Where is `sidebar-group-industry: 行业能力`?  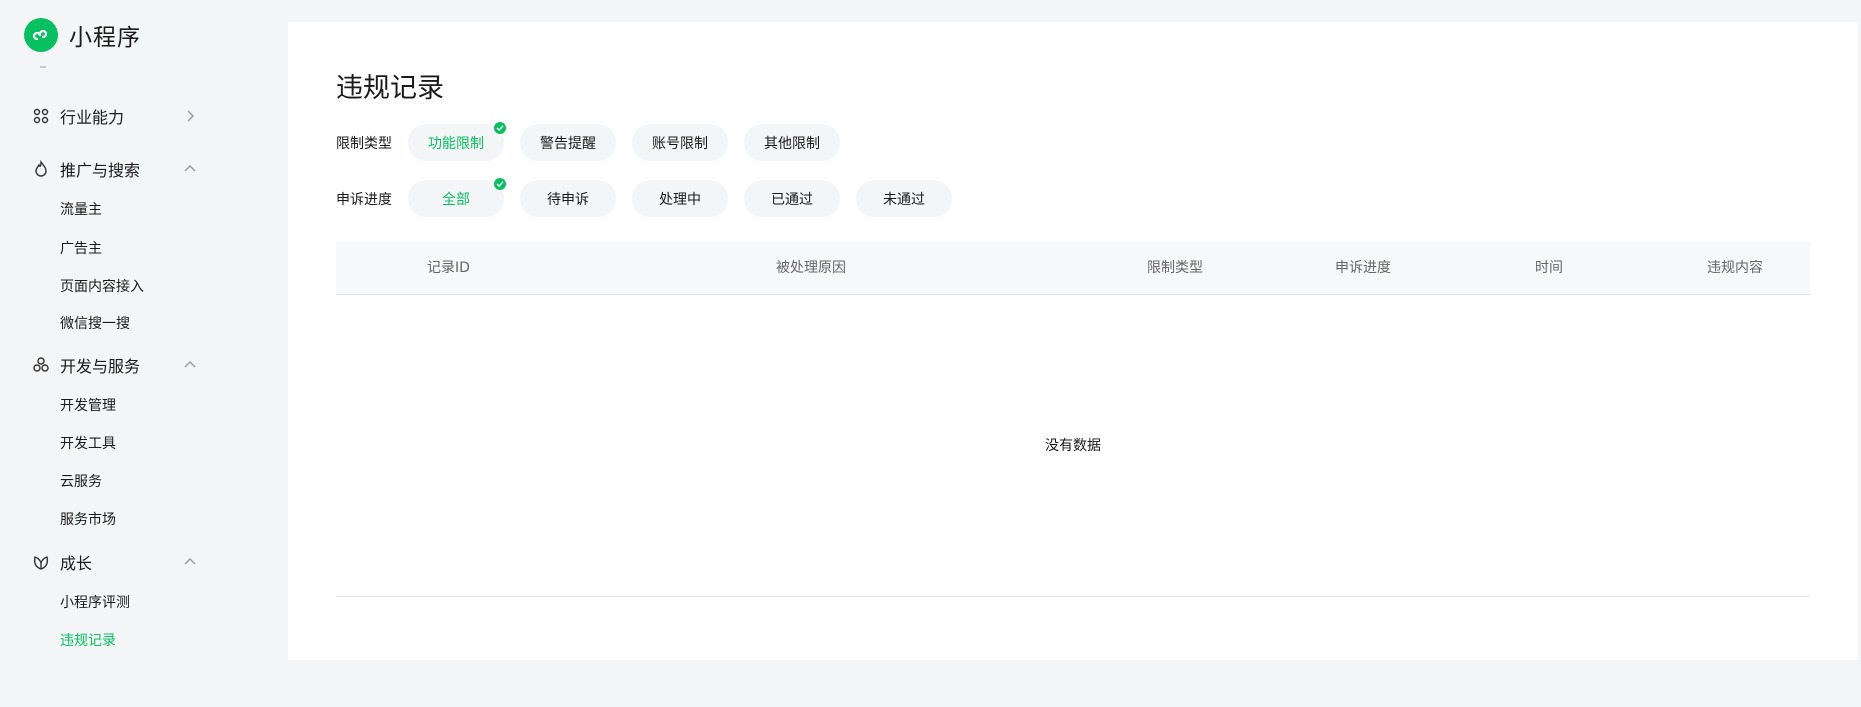 sidebar-group-industry: 行业能力 is located at coordinates (110, 116).